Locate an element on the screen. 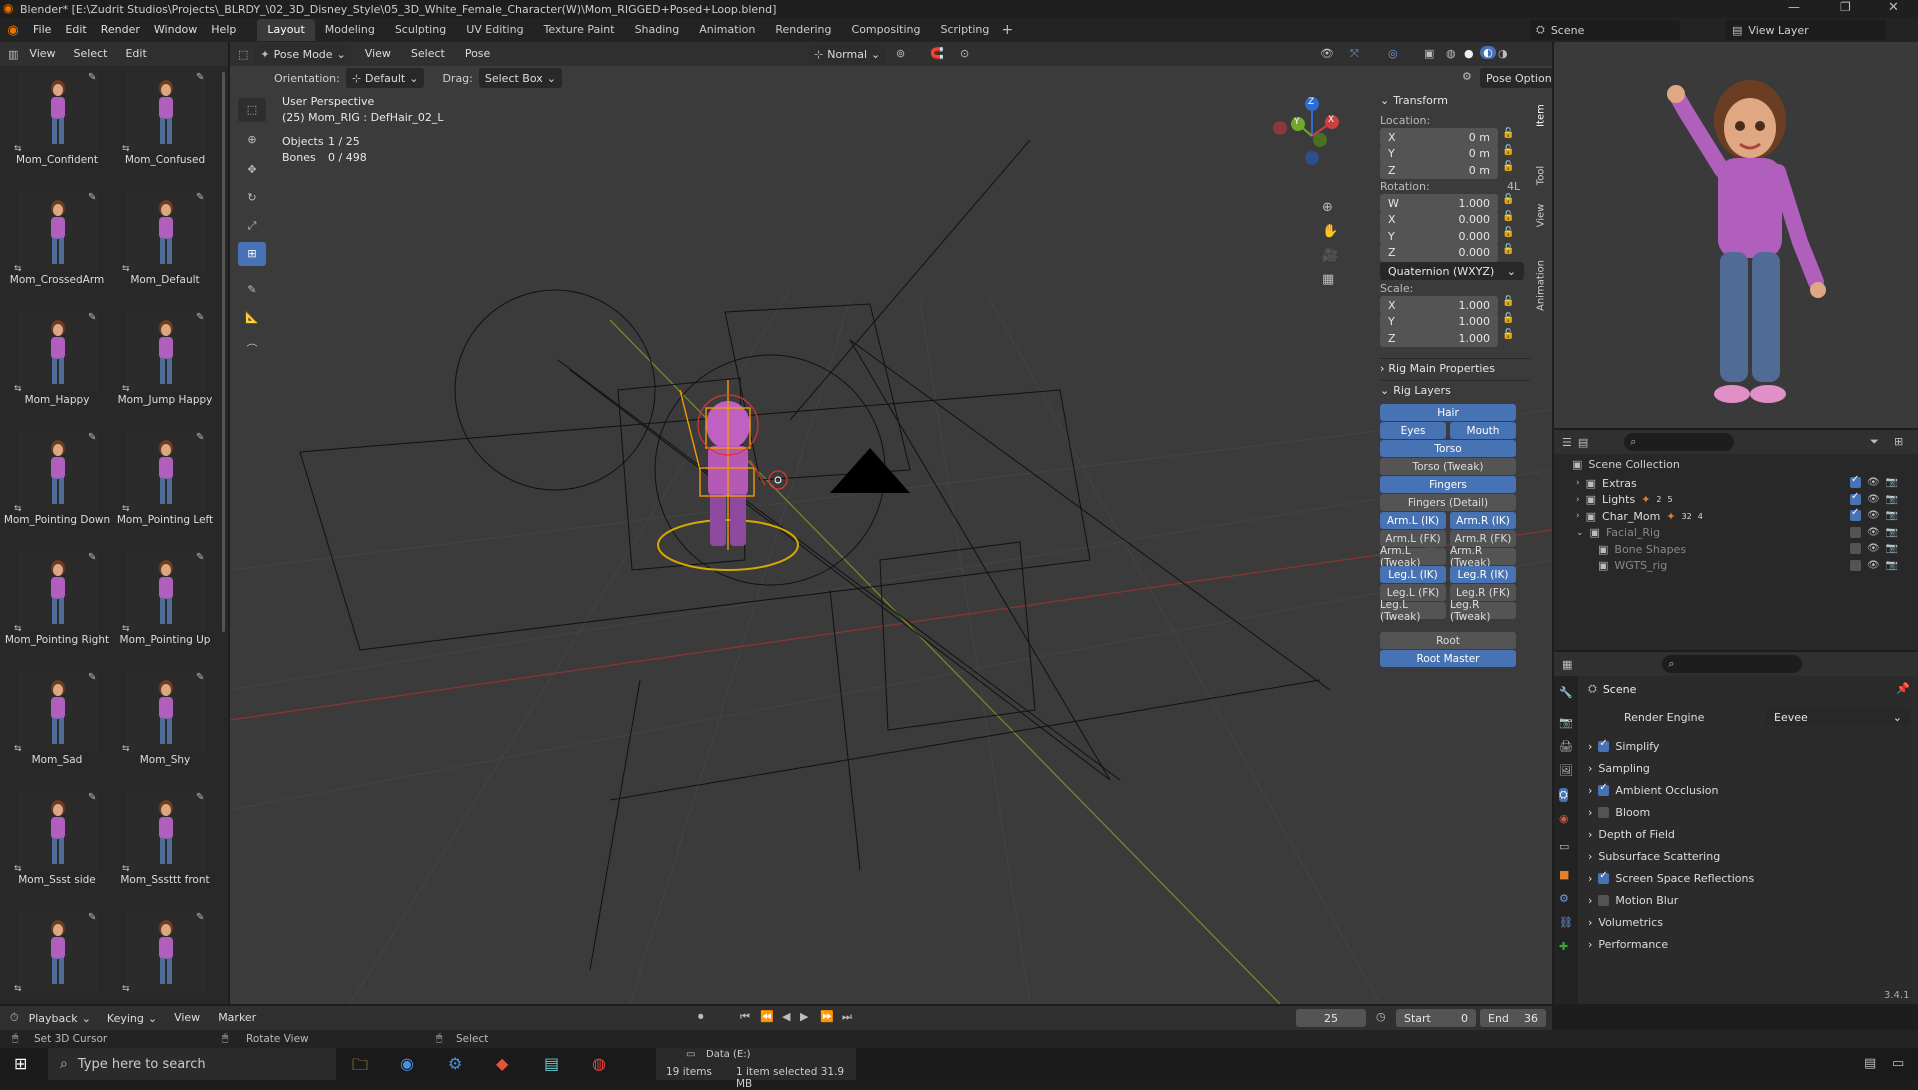 This screenshot has height=1090, width=1918. outliner-editor-icon: ☰ is located at coordinates (1567, 442).